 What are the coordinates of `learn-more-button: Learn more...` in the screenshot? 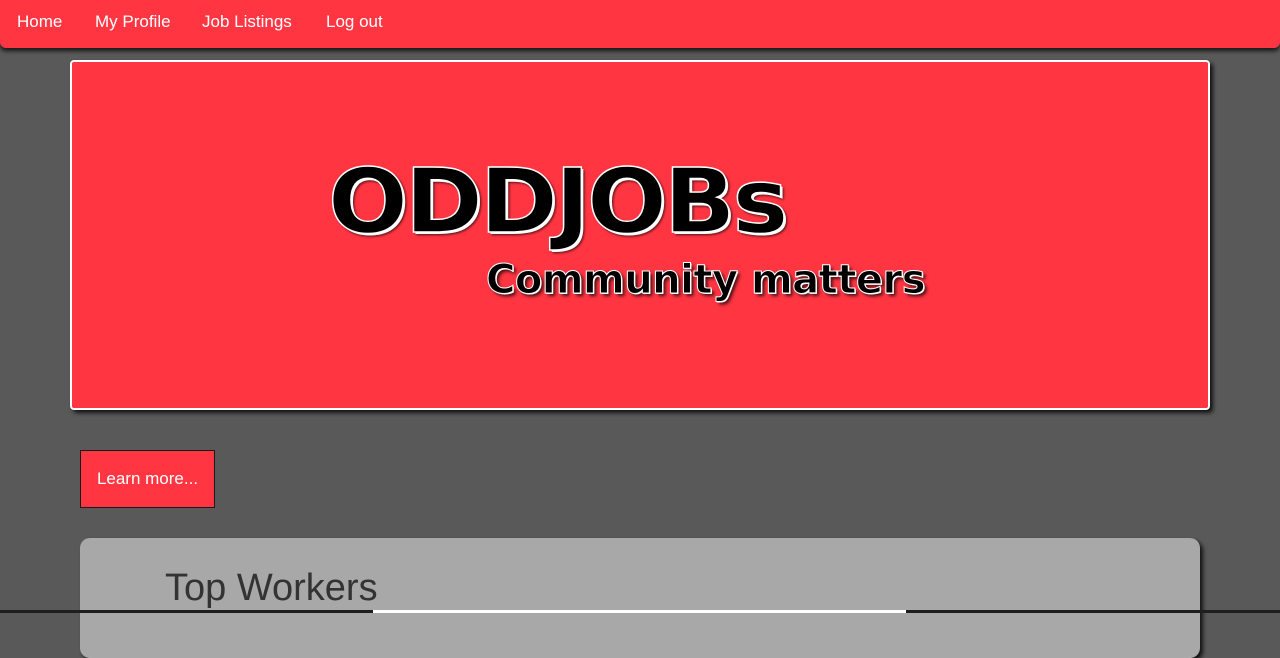 It's located at (147, 479).